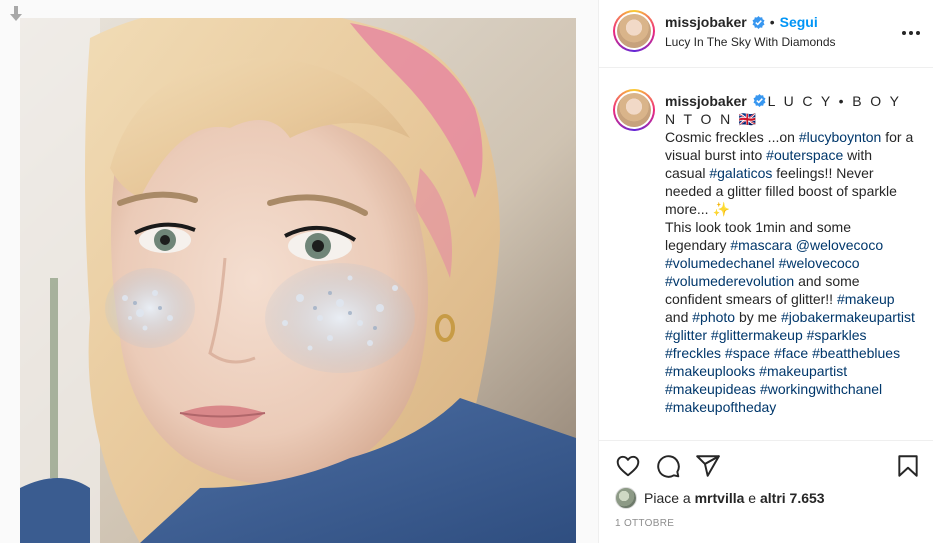 This screenshot has height=543, width=933. What do you see at coordinates (758, 317) in the screenshot?
I see `caption-text-run: by me` at bounding box center [758, 317].